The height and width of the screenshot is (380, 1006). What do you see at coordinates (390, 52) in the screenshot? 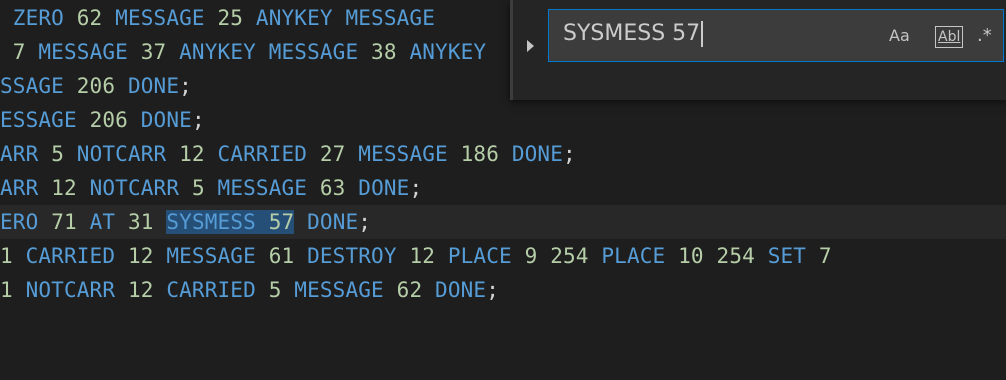
I see `code-token: 38` at bounding box center [390, 52].